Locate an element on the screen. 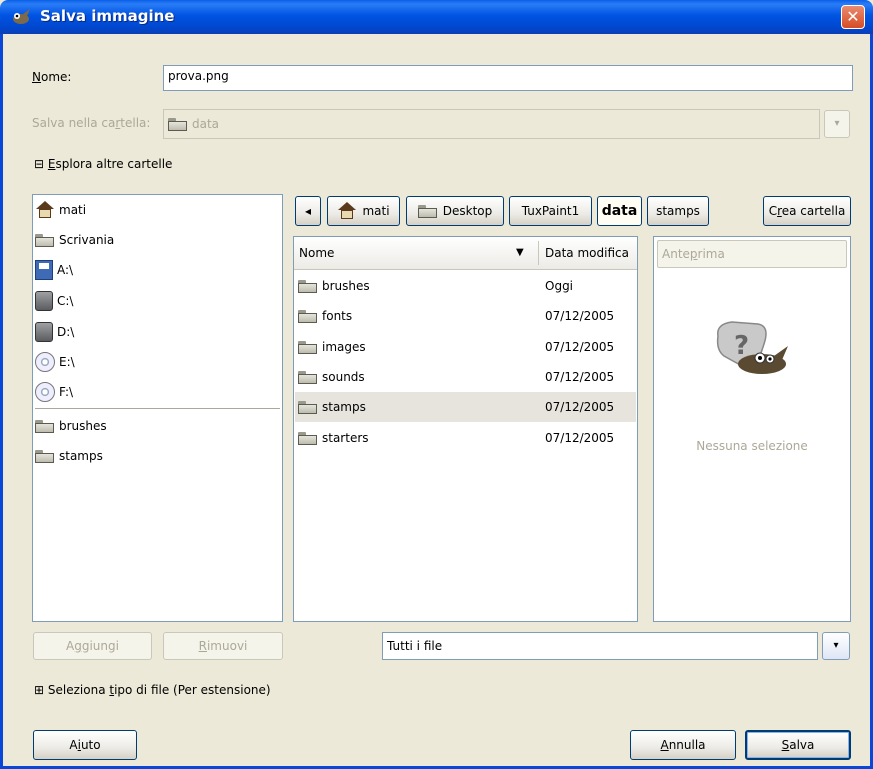 This screenshot has width=873, height=769. file-row-sounds: sounds 07/12/2005 is located at coordinates (465, 377).